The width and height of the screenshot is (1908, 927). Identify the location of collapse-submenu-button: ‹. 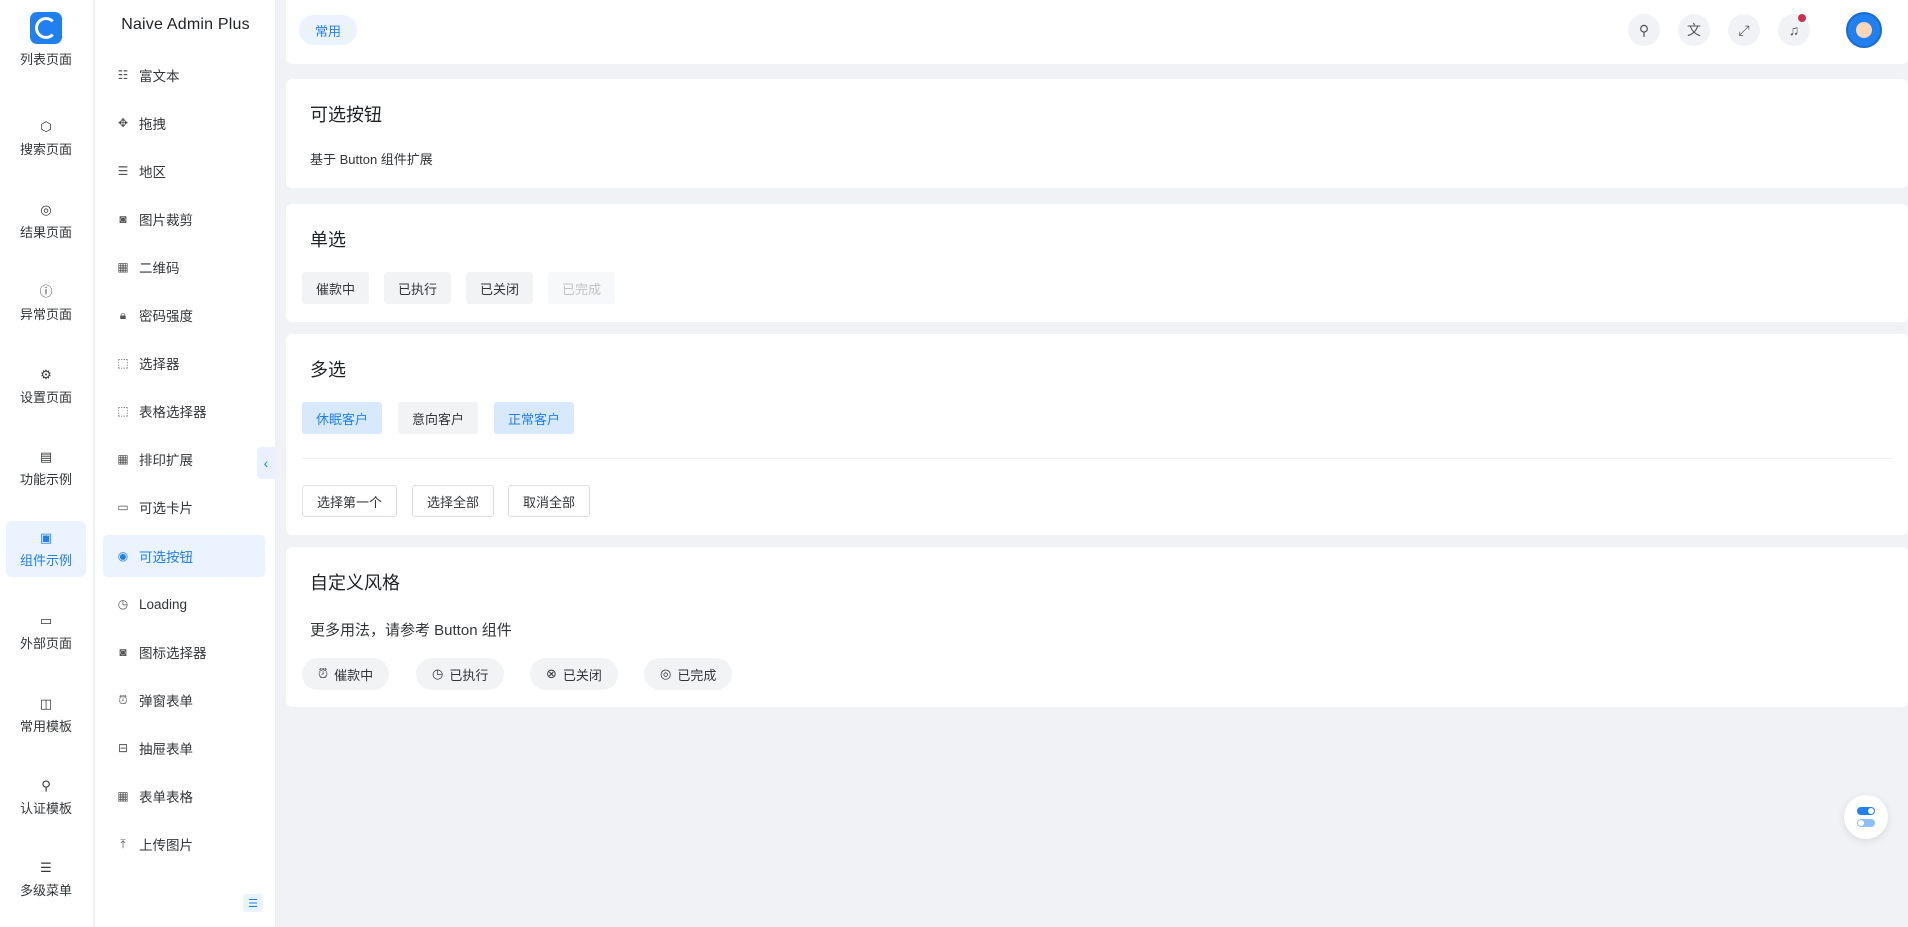
(266, 463).